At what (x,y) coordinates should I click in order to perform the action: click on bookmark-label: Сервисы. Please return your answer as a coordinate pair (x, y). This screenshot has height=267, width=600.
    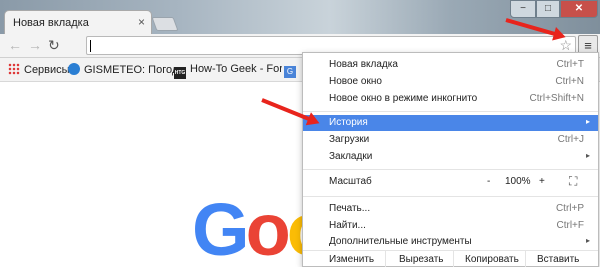
    Looking at the image, I should click on (47, 70).